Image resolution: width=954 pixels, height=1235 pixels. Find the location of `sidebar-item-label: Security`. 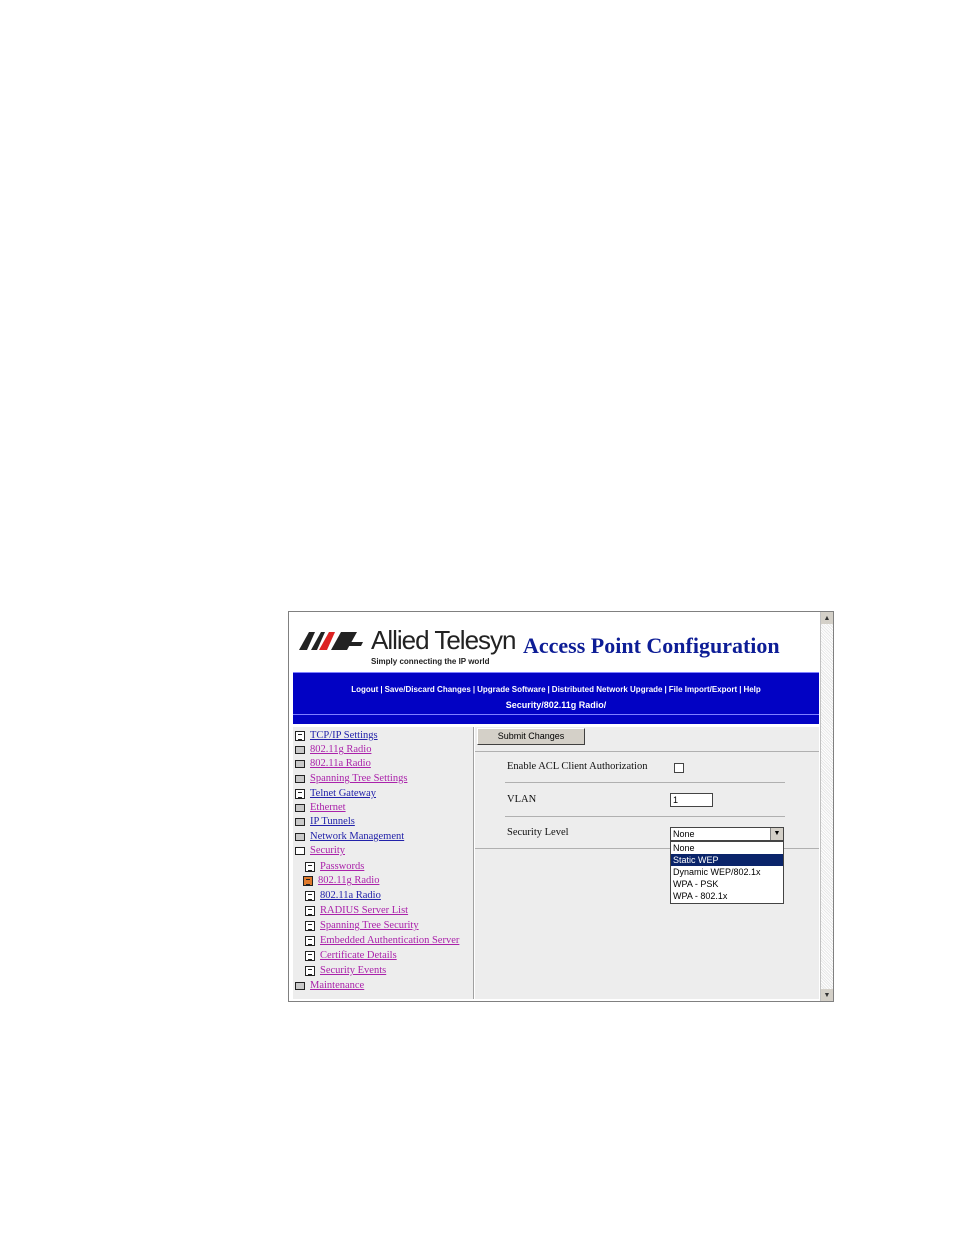

sidebar-item-label: Security is located at coordinates (327, 850).